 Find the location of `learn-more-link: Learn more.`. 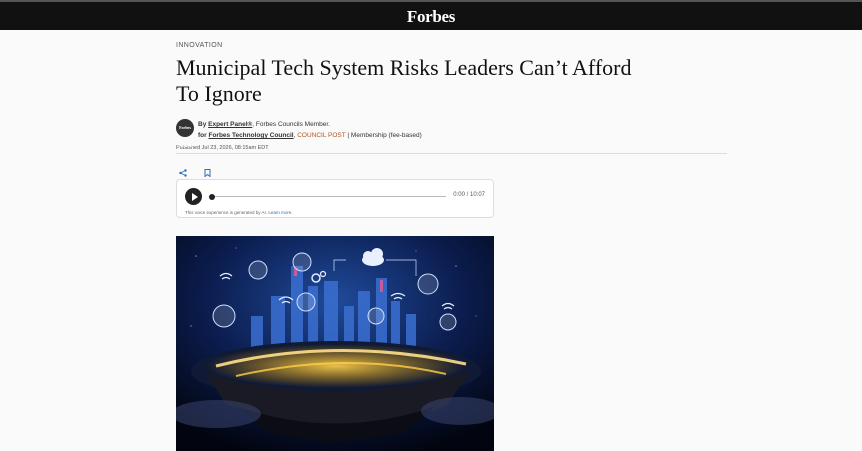

learn-more-link: Learn more. is located at coordinates (280, 212).